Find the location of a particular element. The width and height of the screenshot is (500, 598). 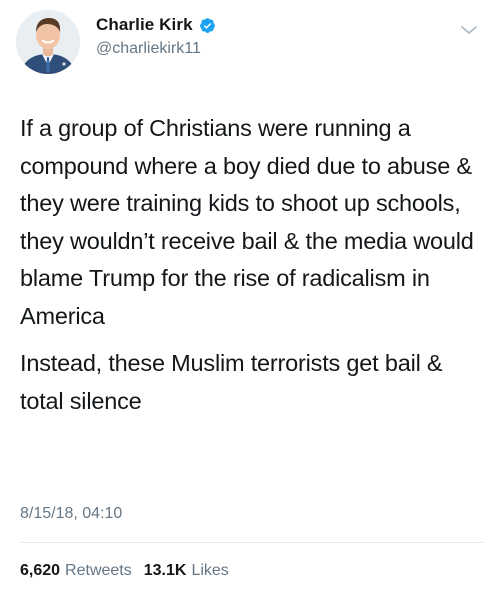

likes-stat: 13.1K Likes is located at coordinates (186, 571).